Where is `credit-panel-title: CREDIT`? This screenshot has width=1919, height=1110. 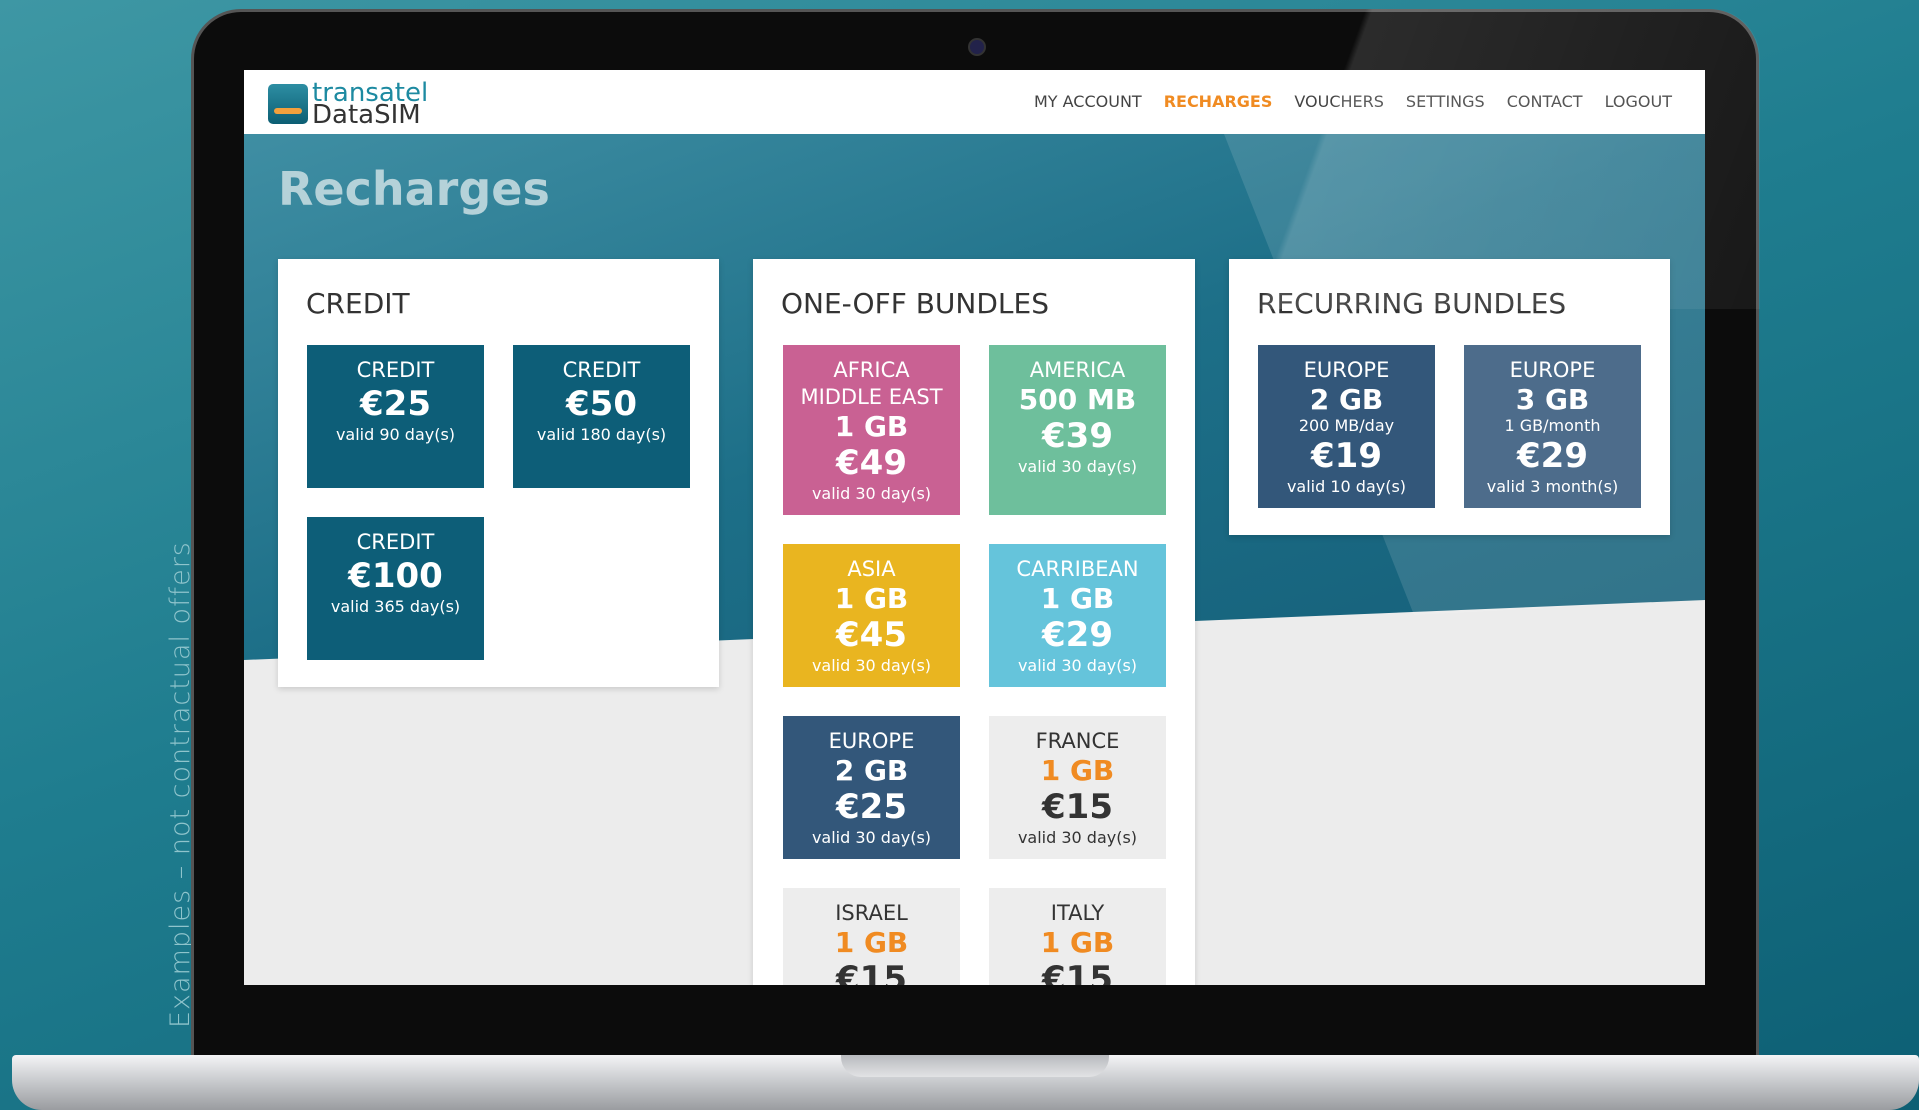
credit-panel-title: CREDIT is located at coordinates (358, 303).